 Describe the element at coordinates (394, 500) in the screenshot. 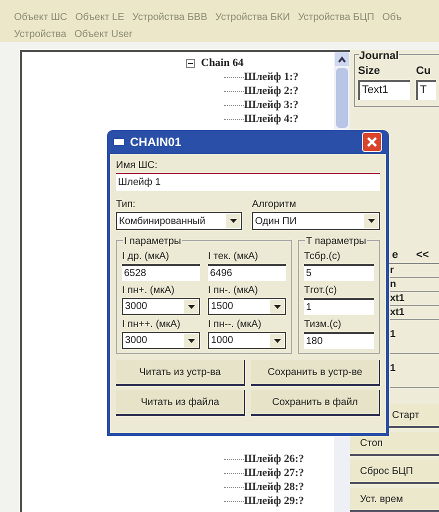

I see `device-button: Уст. врем` at that location.